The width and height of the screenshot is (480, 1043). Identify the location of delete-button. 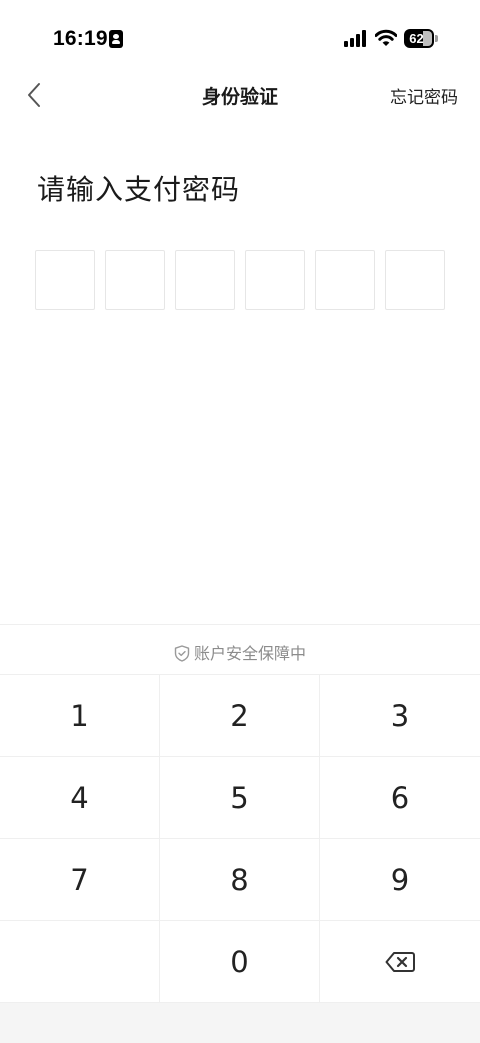
(400, 962).